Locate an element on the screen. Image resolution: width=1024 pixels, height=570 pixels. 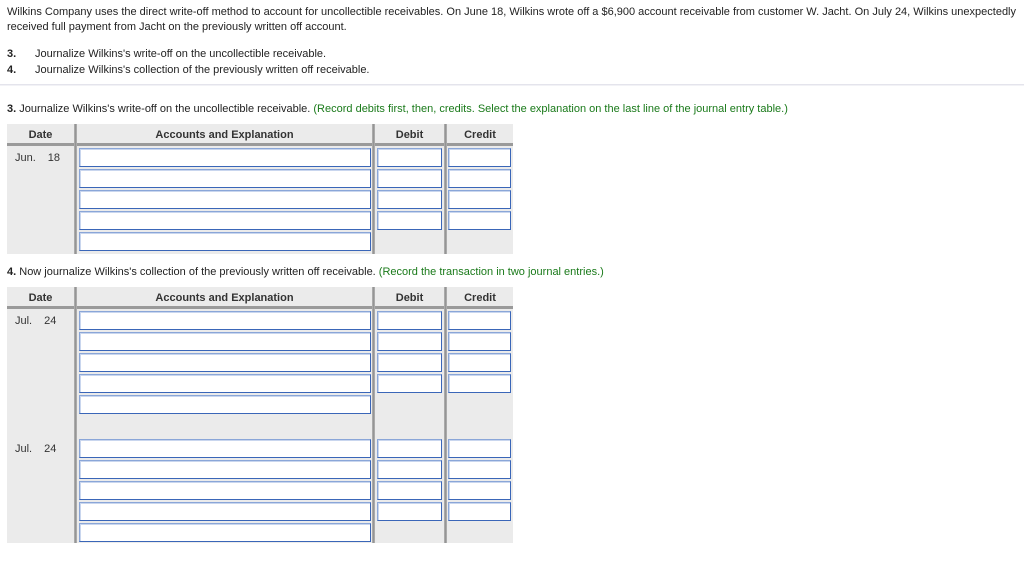
section-divider is located at coordinates (512, 85).